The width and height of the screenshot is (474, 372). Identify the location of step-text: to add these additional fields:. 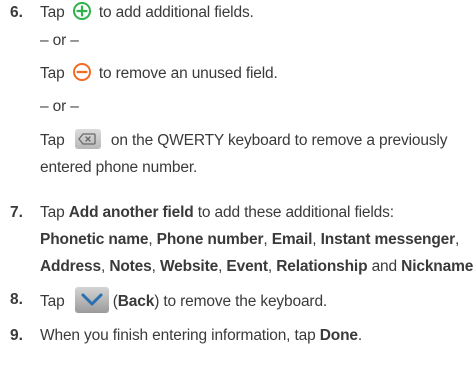
(293, 212).